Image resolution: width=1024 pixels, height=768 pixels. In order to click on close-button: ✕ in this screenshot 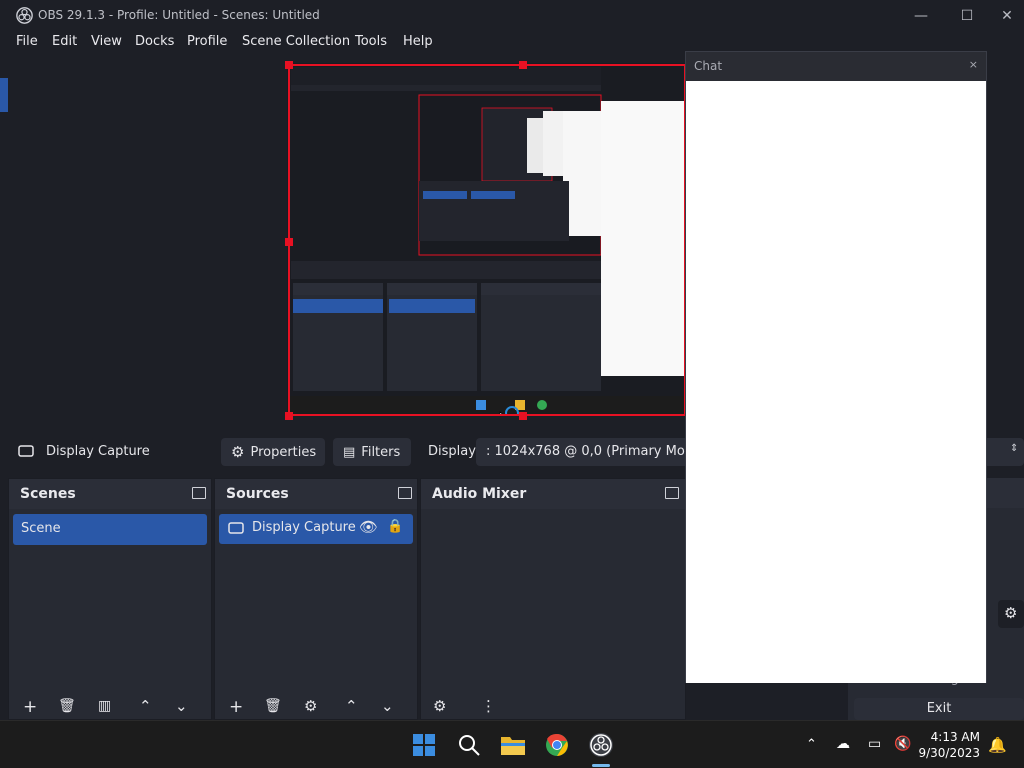, I will do `click(1007, 16)`.